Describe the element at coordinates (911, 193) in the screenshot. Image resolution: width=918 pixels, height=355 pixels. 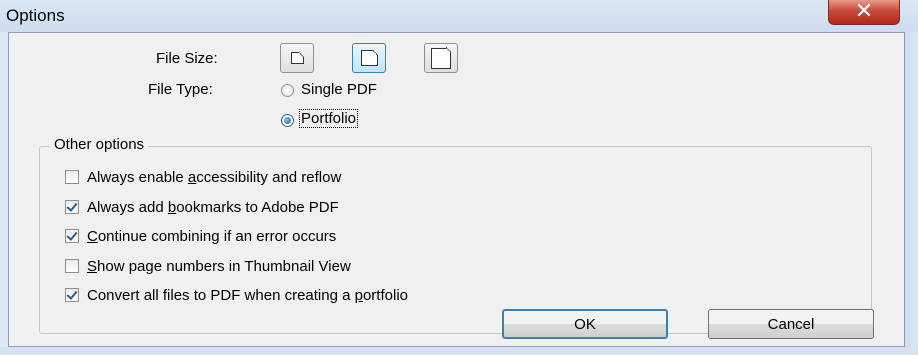
I see `window-frame-right` at that location.